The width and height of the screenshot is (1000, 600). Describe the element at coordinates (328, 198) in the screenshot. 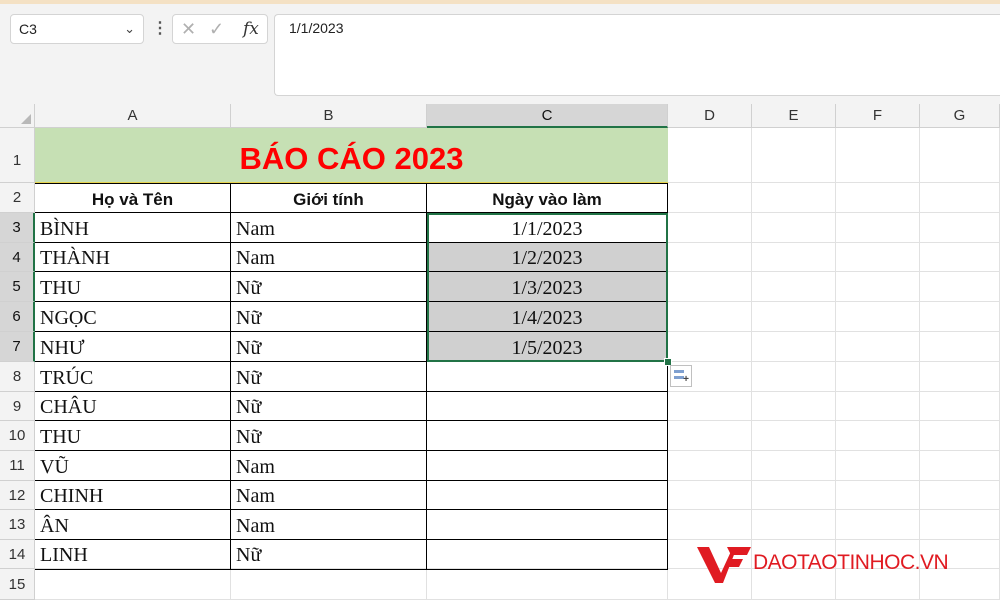

I see `column-label-cell: Giới tính` at that location.